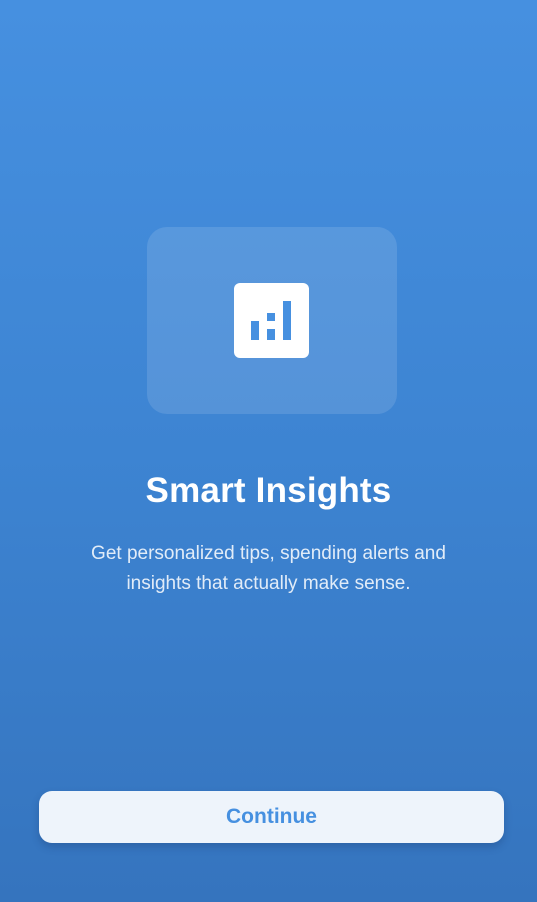 Image resolution: width=537 pixels, height=902 pixels. I want to click on bar-chart-icon, so click(271, 320).